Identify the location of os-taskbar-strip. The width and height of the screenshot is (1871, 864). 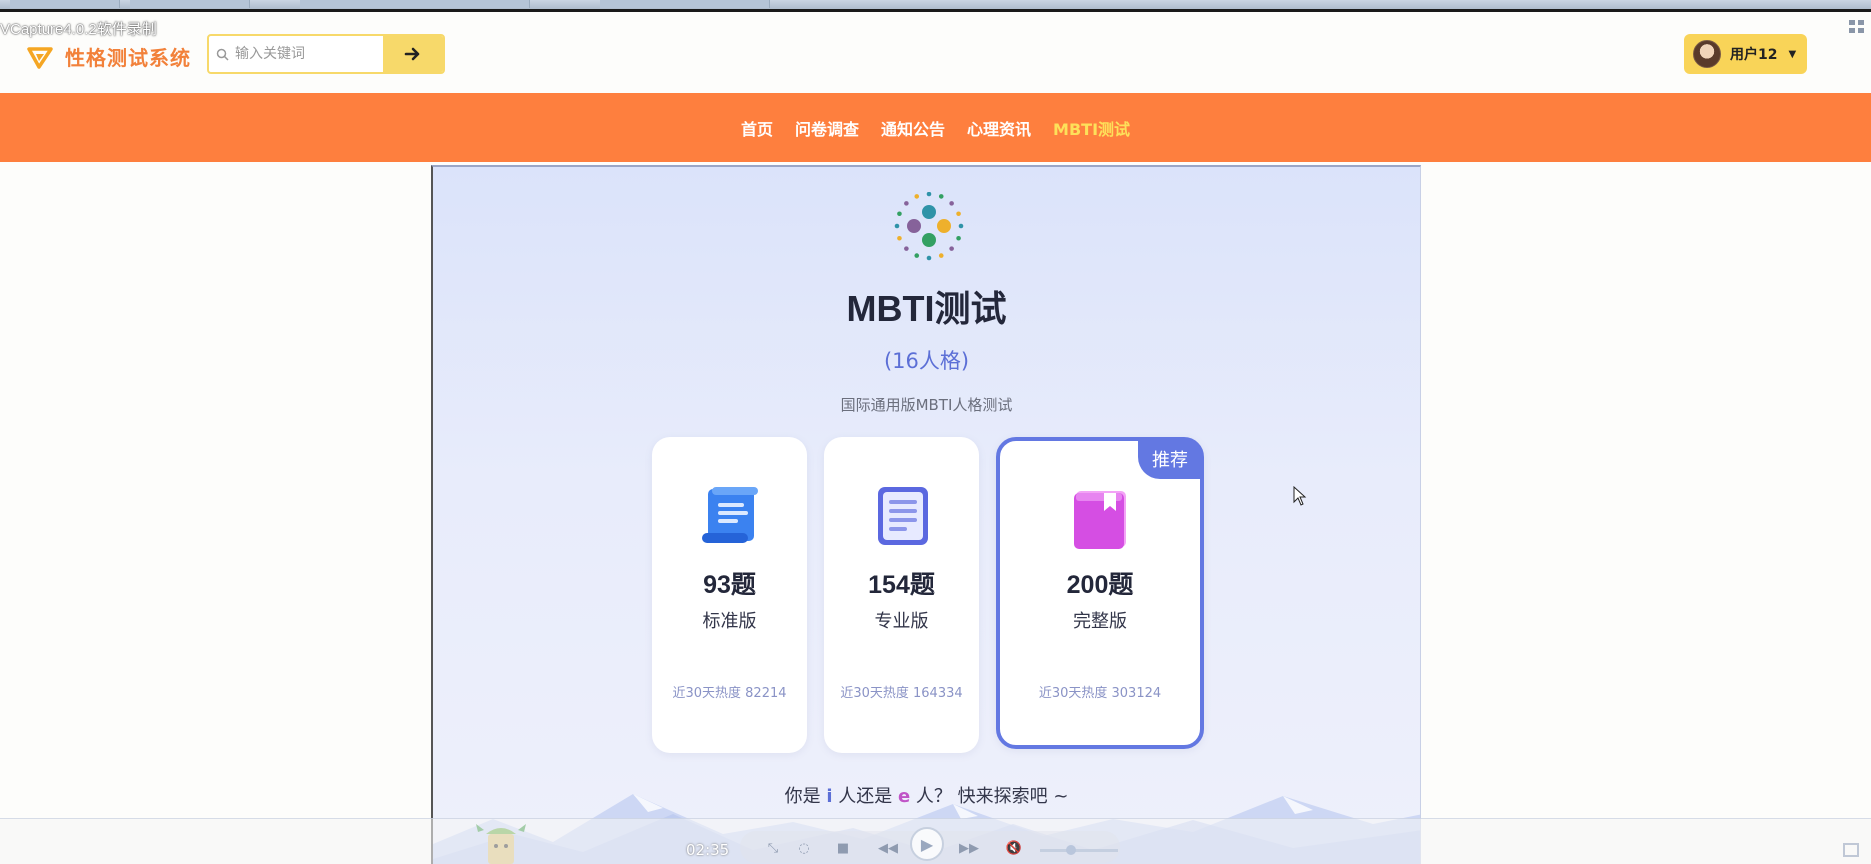
(935, 6).